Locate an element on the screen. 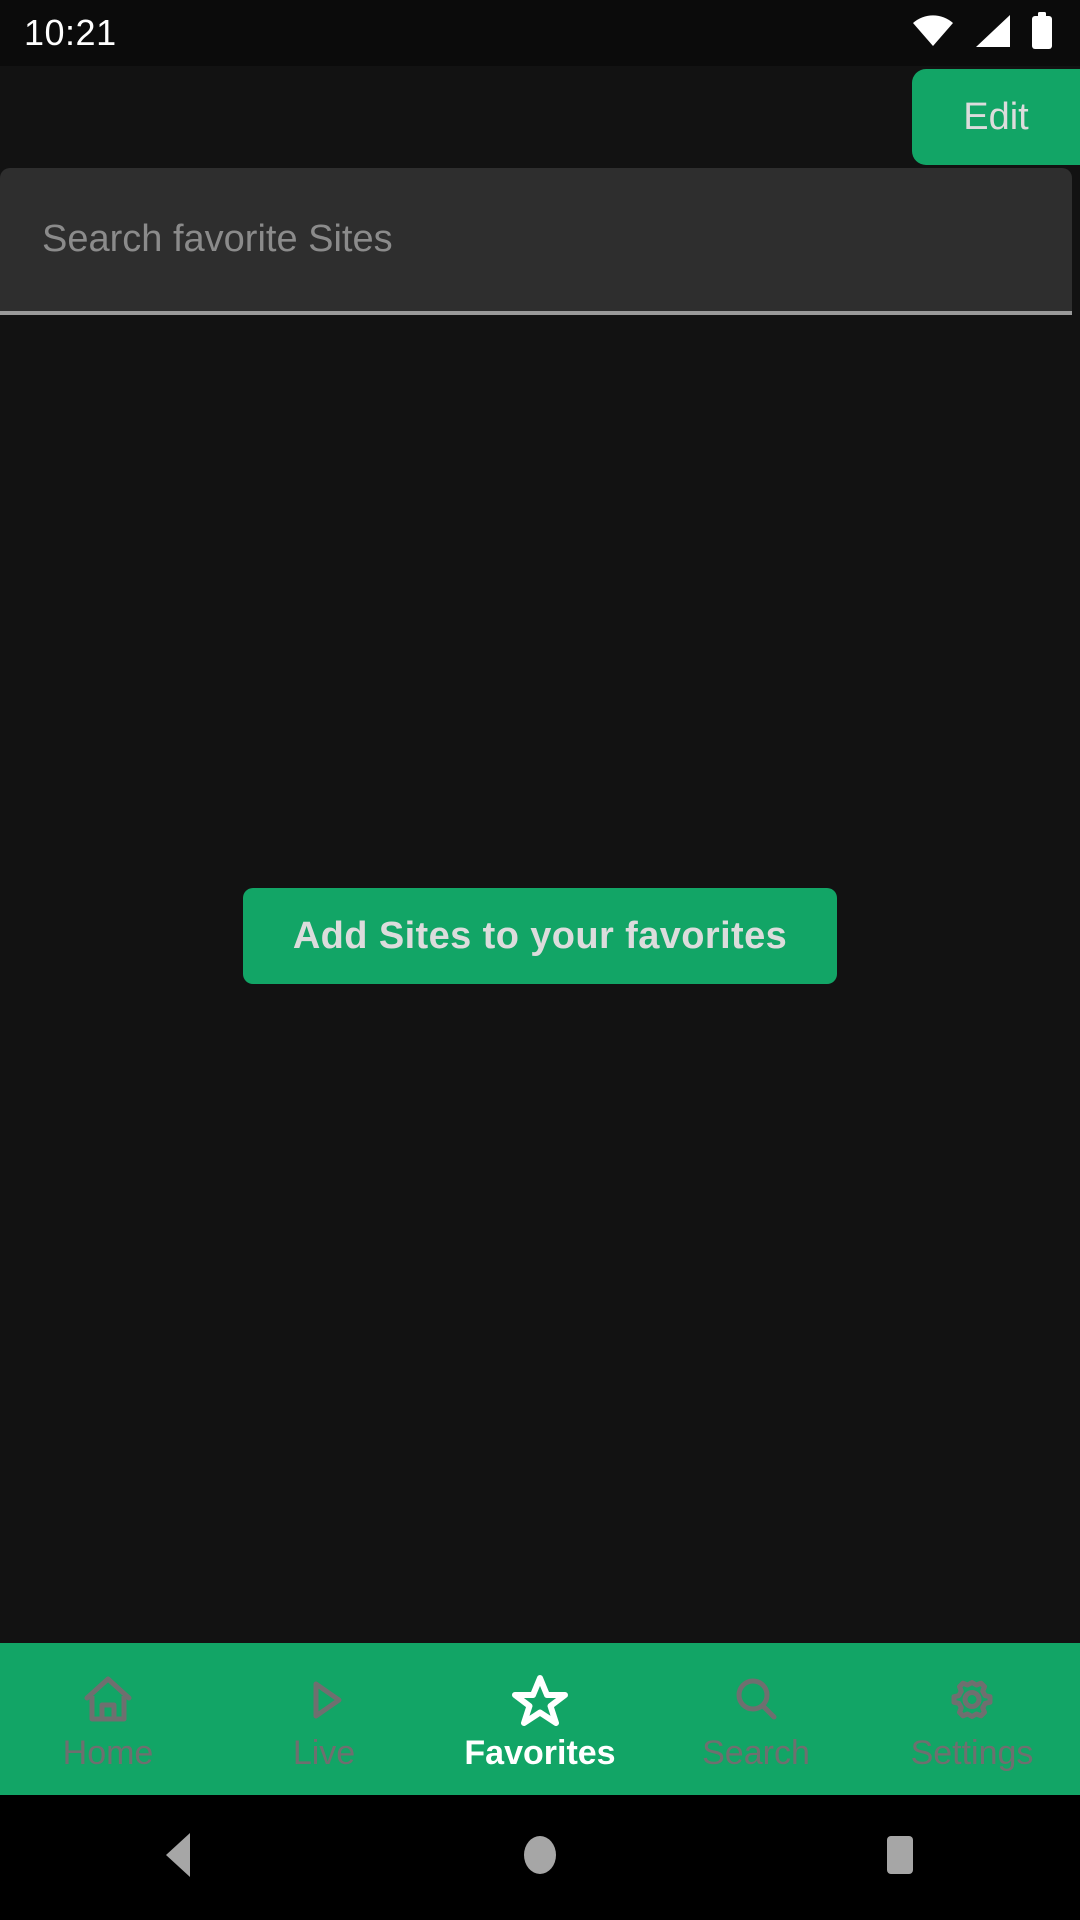 The width and height of the screenshot is (1080, 1920). home-circle-icon is located at coordinates (540, 1857).